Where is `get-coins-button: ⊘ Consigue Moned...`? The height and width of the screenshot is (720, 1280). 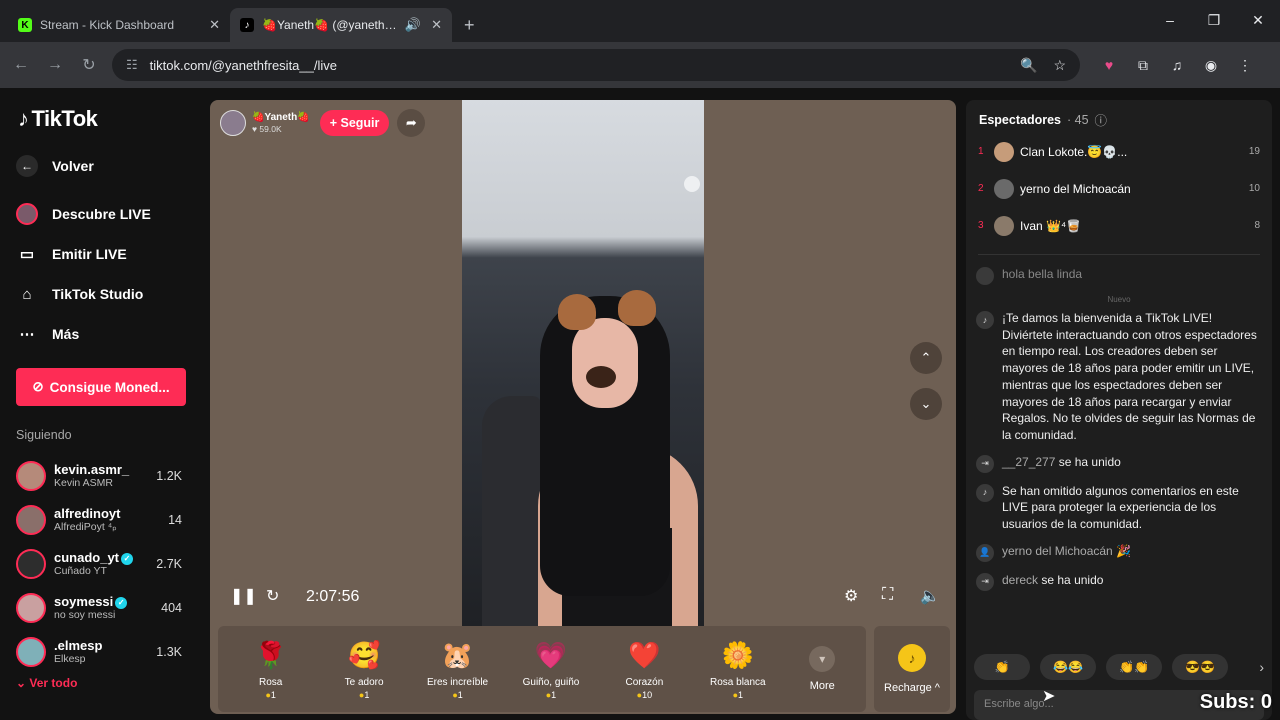
get-coins-button: ⊘ Consigue Moned... is located at coordinates (101, 387).